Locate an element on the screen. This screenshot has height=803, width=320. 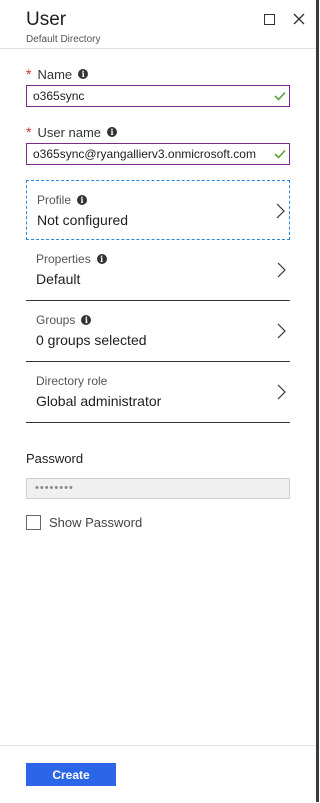
directory-role-label-row: Directory role is located at coordinates (71, 381).